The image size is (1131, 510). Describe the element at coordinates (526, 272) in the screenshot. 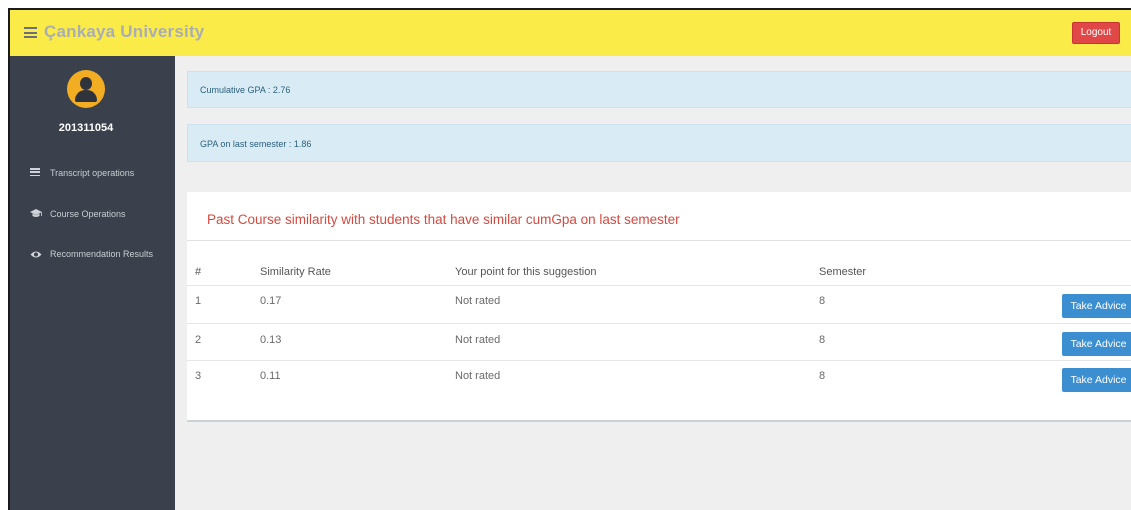

I see `column-header-point: Your point for this suggestion` at that location.